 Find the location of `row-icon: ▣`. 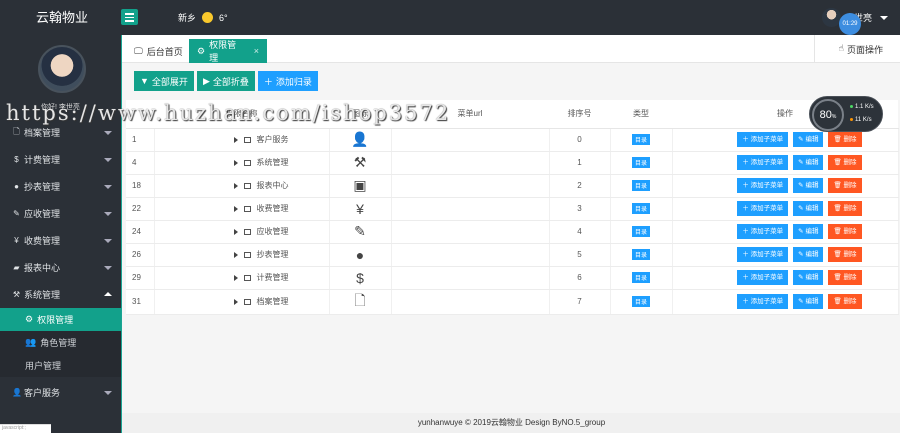

row-icon: ▣ is located at coordinates (360, 186).